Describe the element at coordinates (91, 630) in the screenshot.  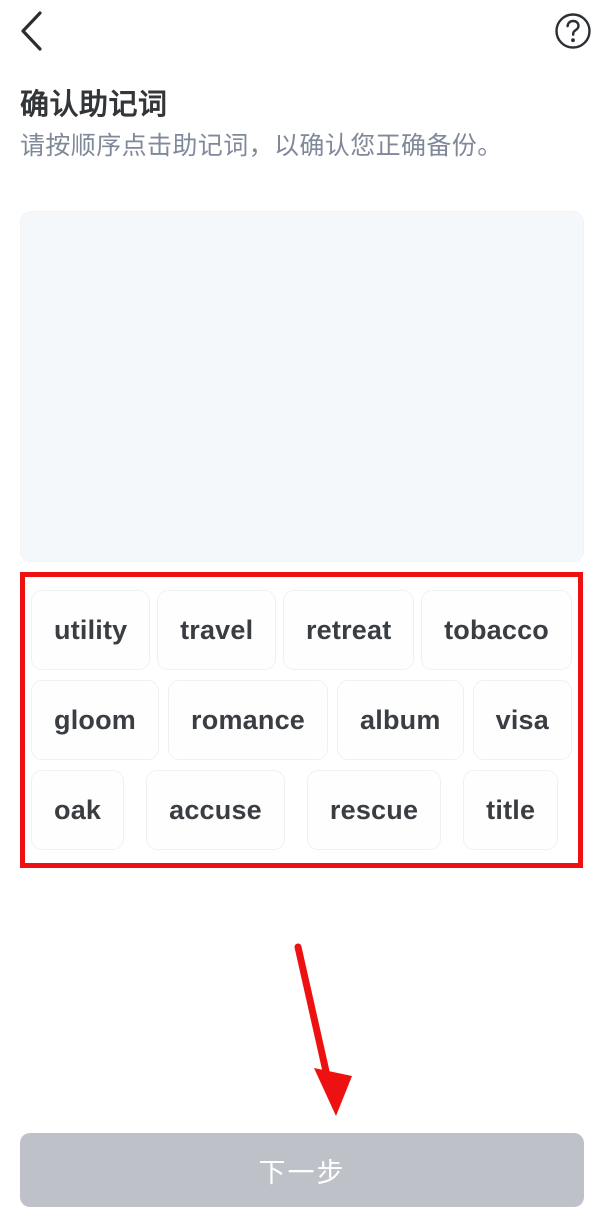
I see `word-chip-utility: utility` at that location.